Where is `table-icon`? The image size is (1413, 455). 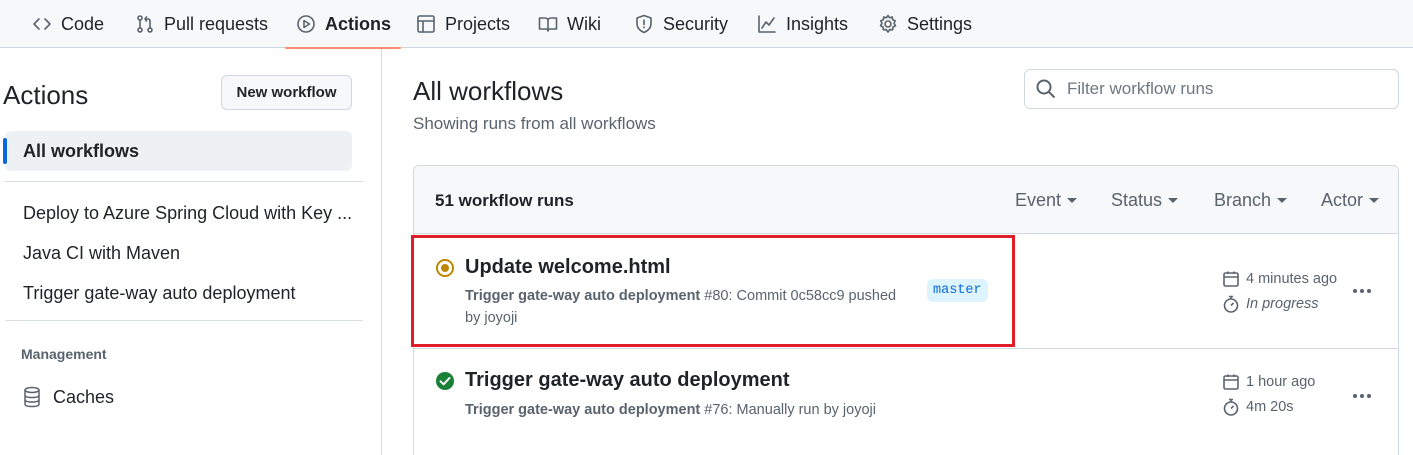
table-icon is located at coordinates (426, 24).